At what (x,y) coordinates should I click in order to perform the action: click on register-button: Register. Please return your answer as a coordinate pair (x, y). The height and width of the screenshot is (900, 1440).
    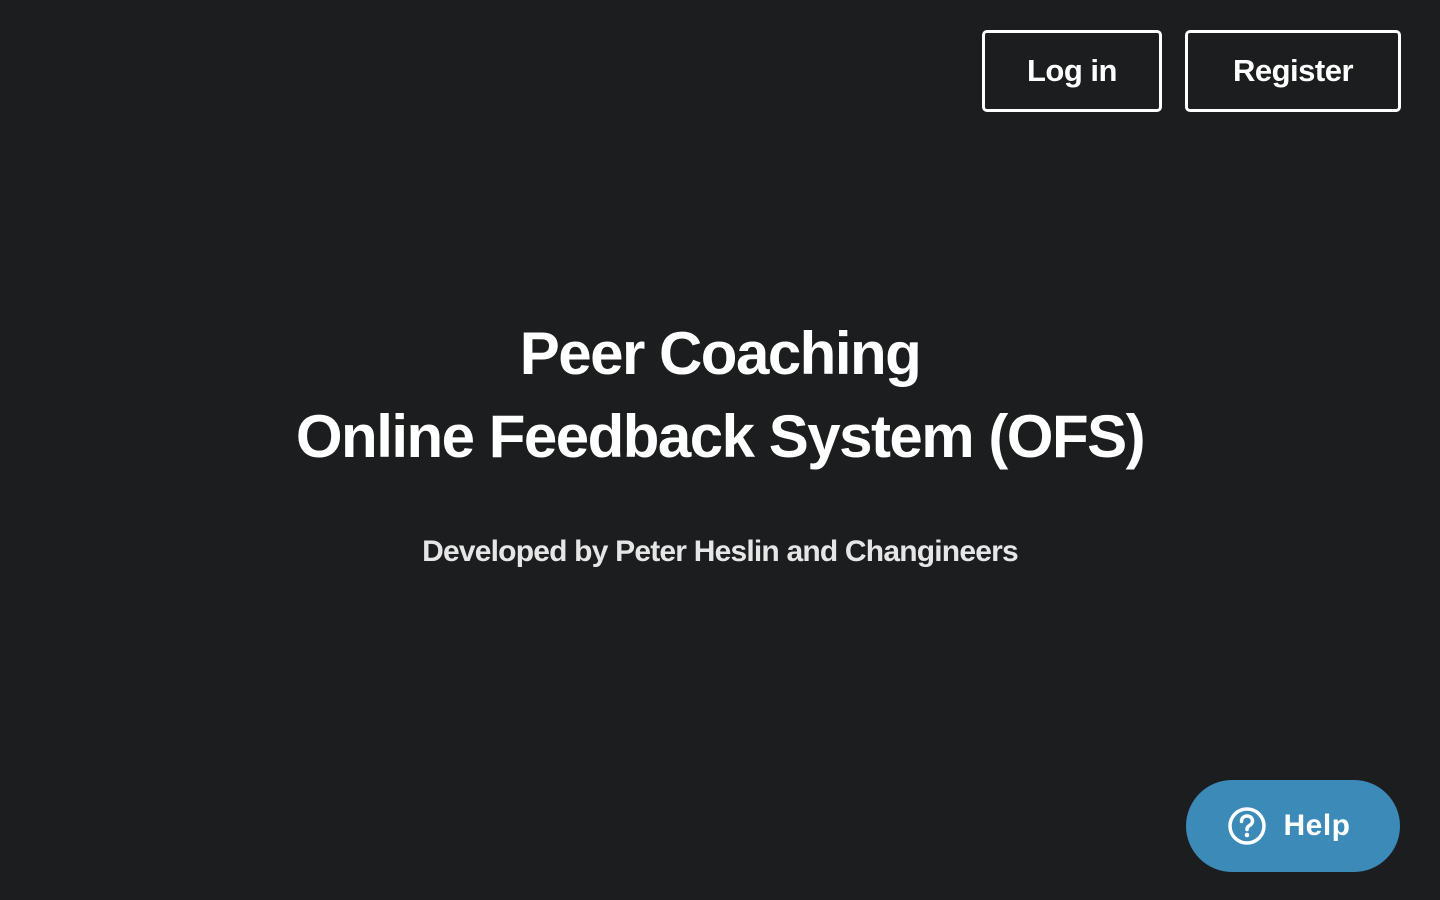
    Looking at the image, I should click on (1293, 71).